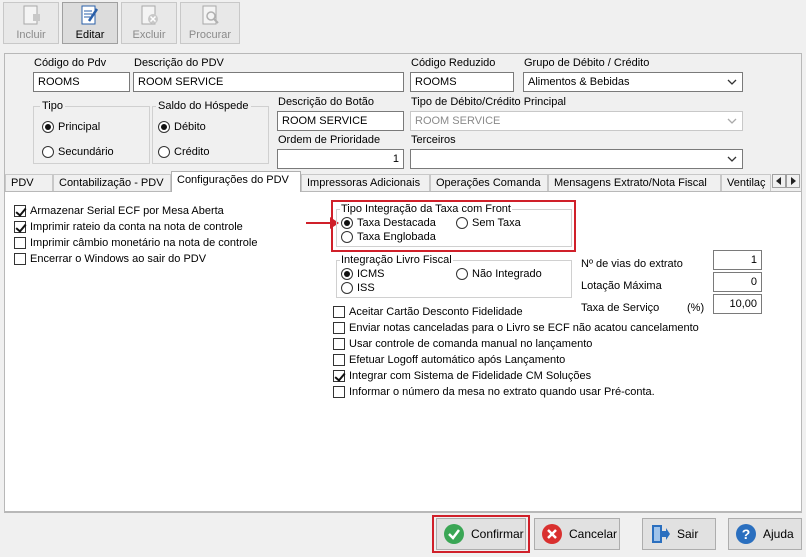 This screenshot has width=806, height=557. What do you see at coordinates (632, 264) in the screenshot?
I see `vias-label: Nº de vias do extrato` at bounding box center [632, 264].